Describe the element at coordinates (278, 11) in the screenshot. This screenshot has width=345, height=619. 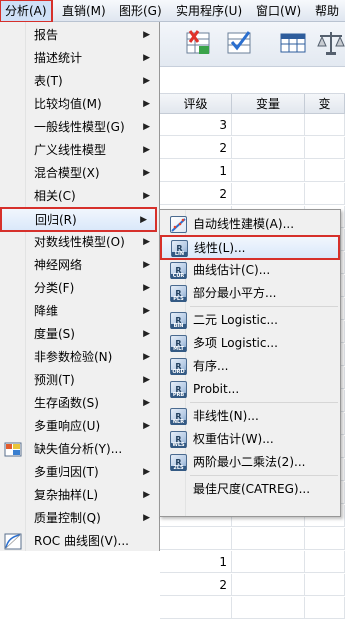
I see `menu-window: 窗口(W)` at that location.